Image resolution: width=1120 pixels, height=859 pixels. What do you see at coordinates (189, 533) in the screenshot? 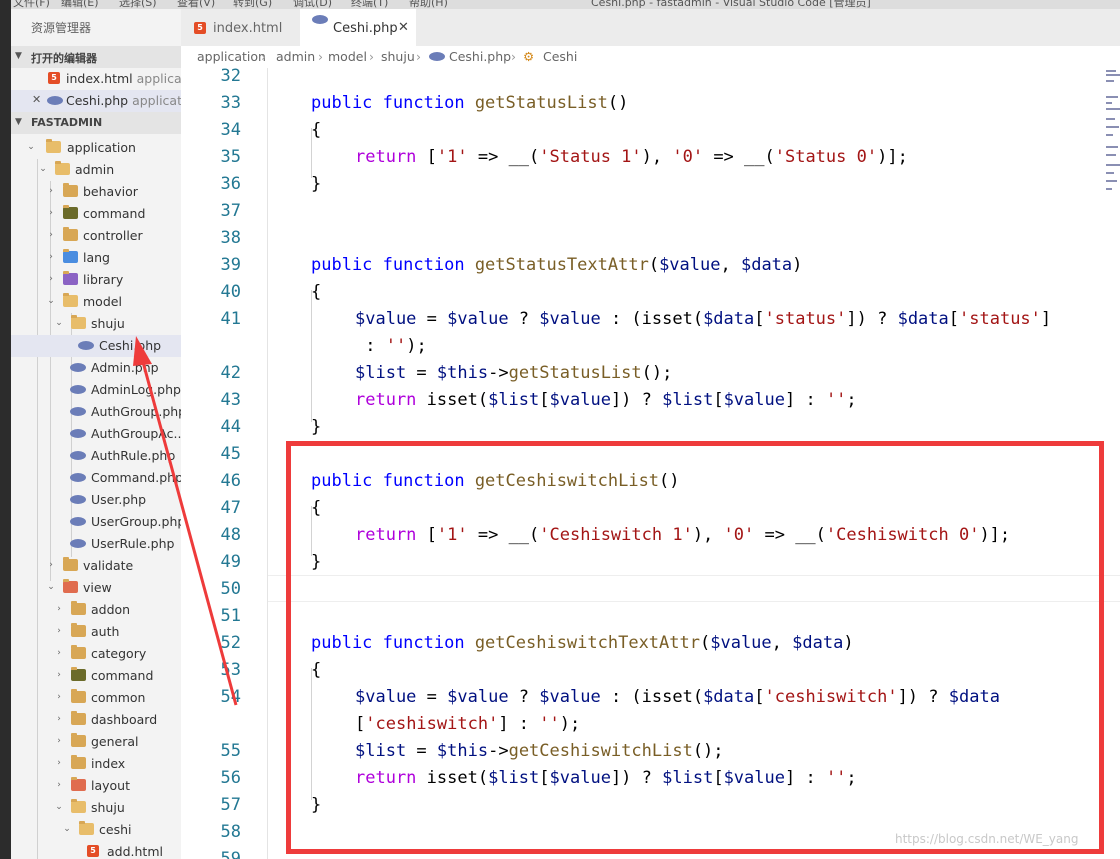
I see `arrow-shaft` at bounding box center [189, 533].